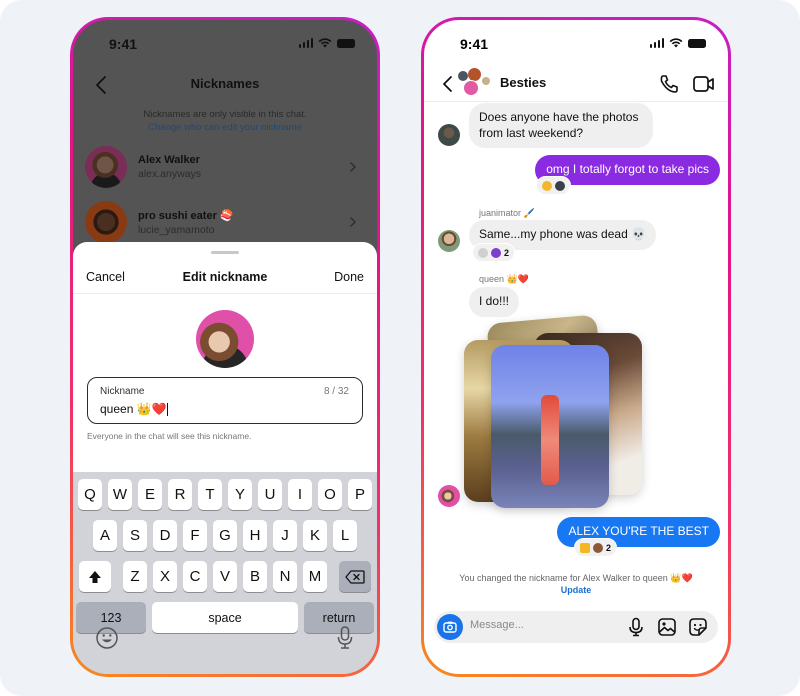 The height and width of the screenshot is (696, 800). Describe the element at coordinates (450, 627) in the screenshot. I see `camera-button` at that location.